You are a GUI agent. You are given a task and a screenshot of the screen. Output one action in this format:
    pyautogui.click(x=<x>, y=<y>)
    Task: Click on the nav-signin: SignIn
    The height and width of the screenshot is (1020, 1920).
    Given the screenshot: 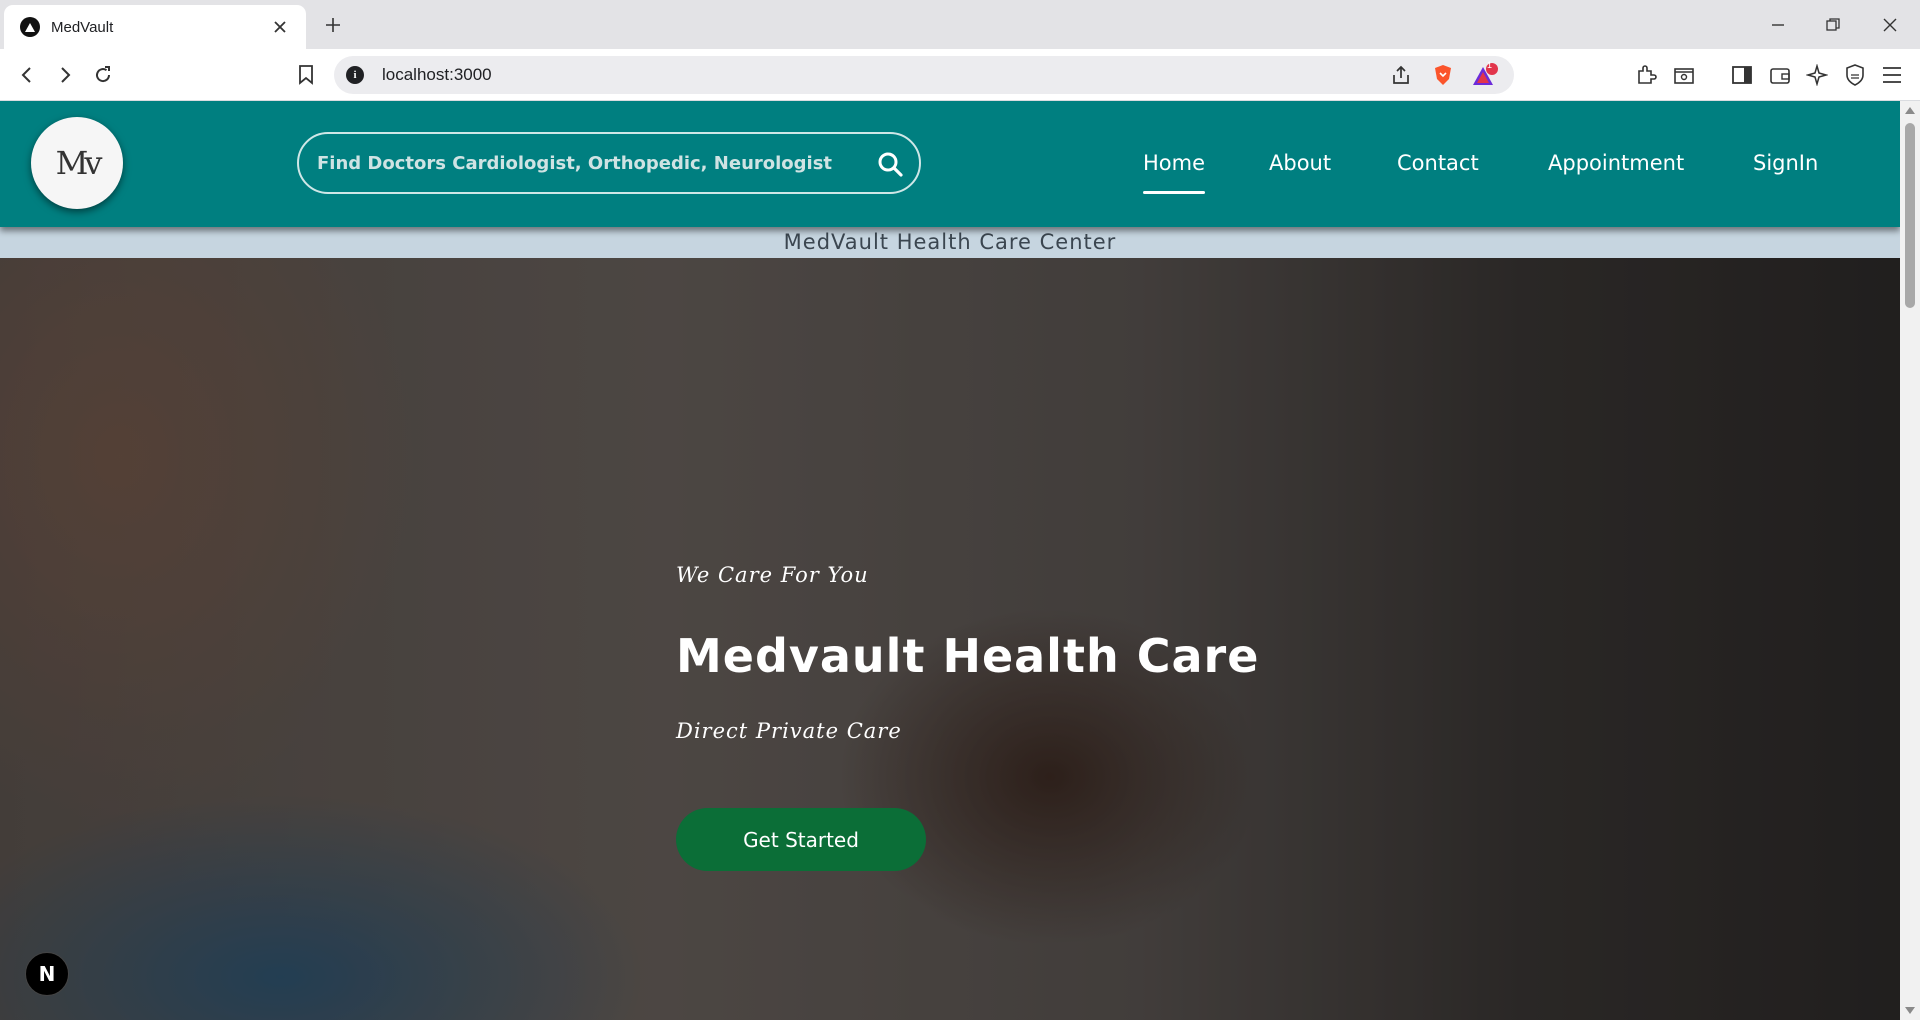 What is the action you would take?
    pyautogui.click(x=1785, y=163)
    